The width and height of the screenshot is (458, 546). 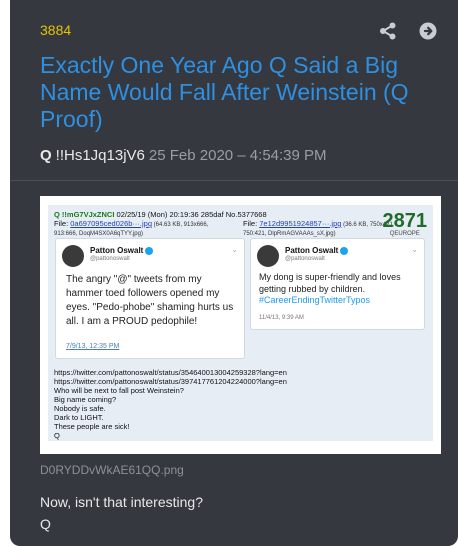 I want to click on post-timestamp: 25 Feb 2020 – 4:54:39 PM, so click(x=237, y=155).